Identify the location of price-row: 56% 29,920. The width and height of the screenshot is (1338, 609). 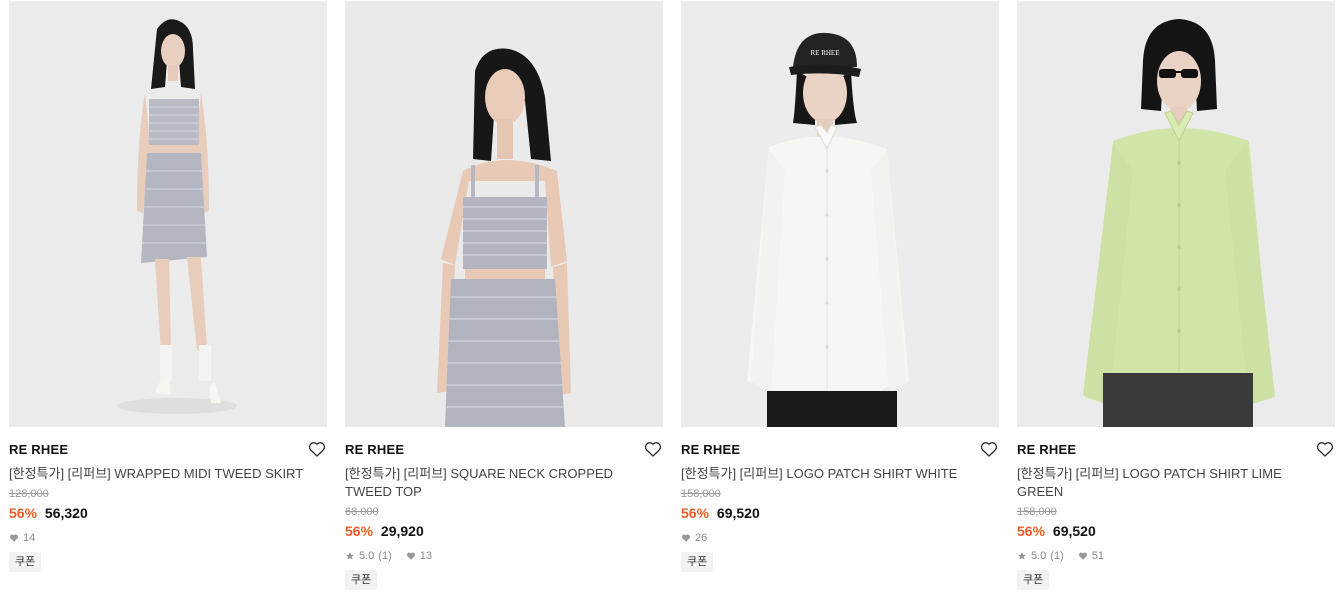
(504, 531).